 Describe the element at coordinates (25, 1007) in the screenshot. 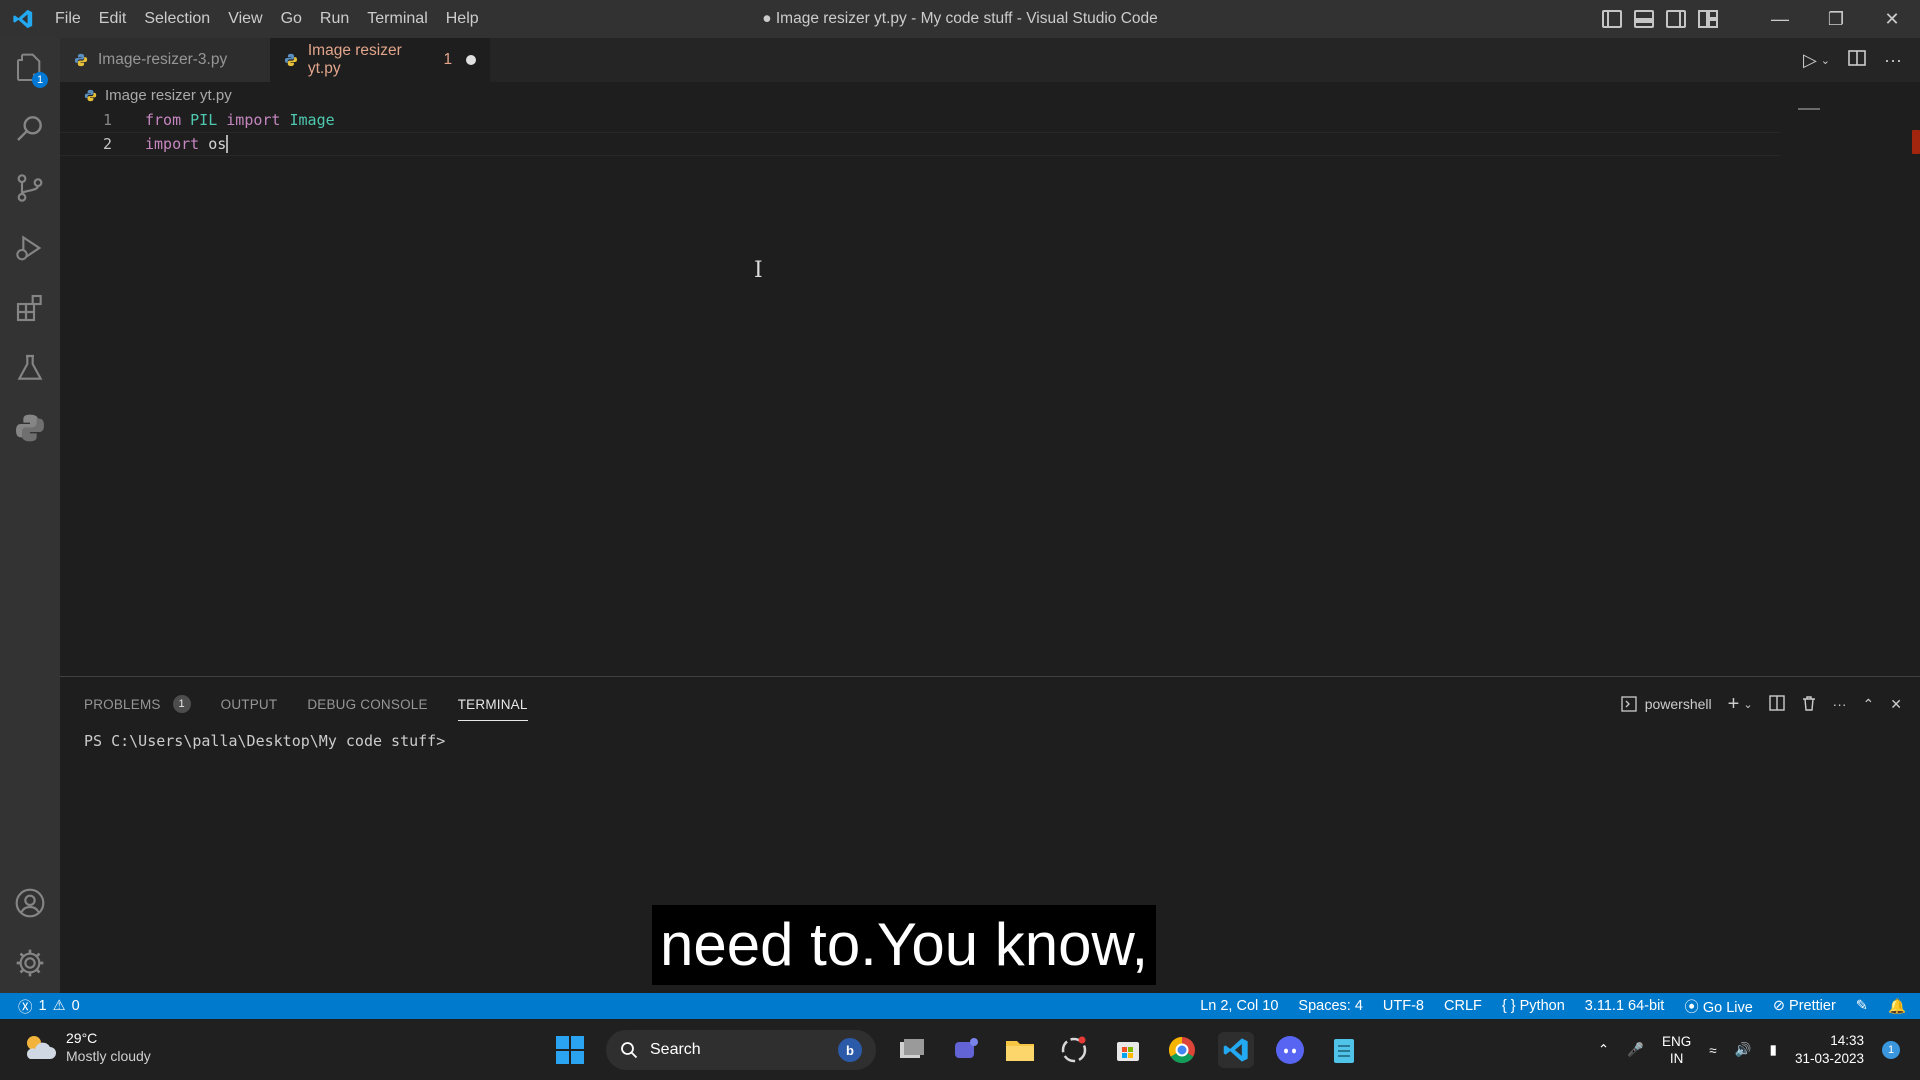

I see `error-icon: Ⓧ` at that location.